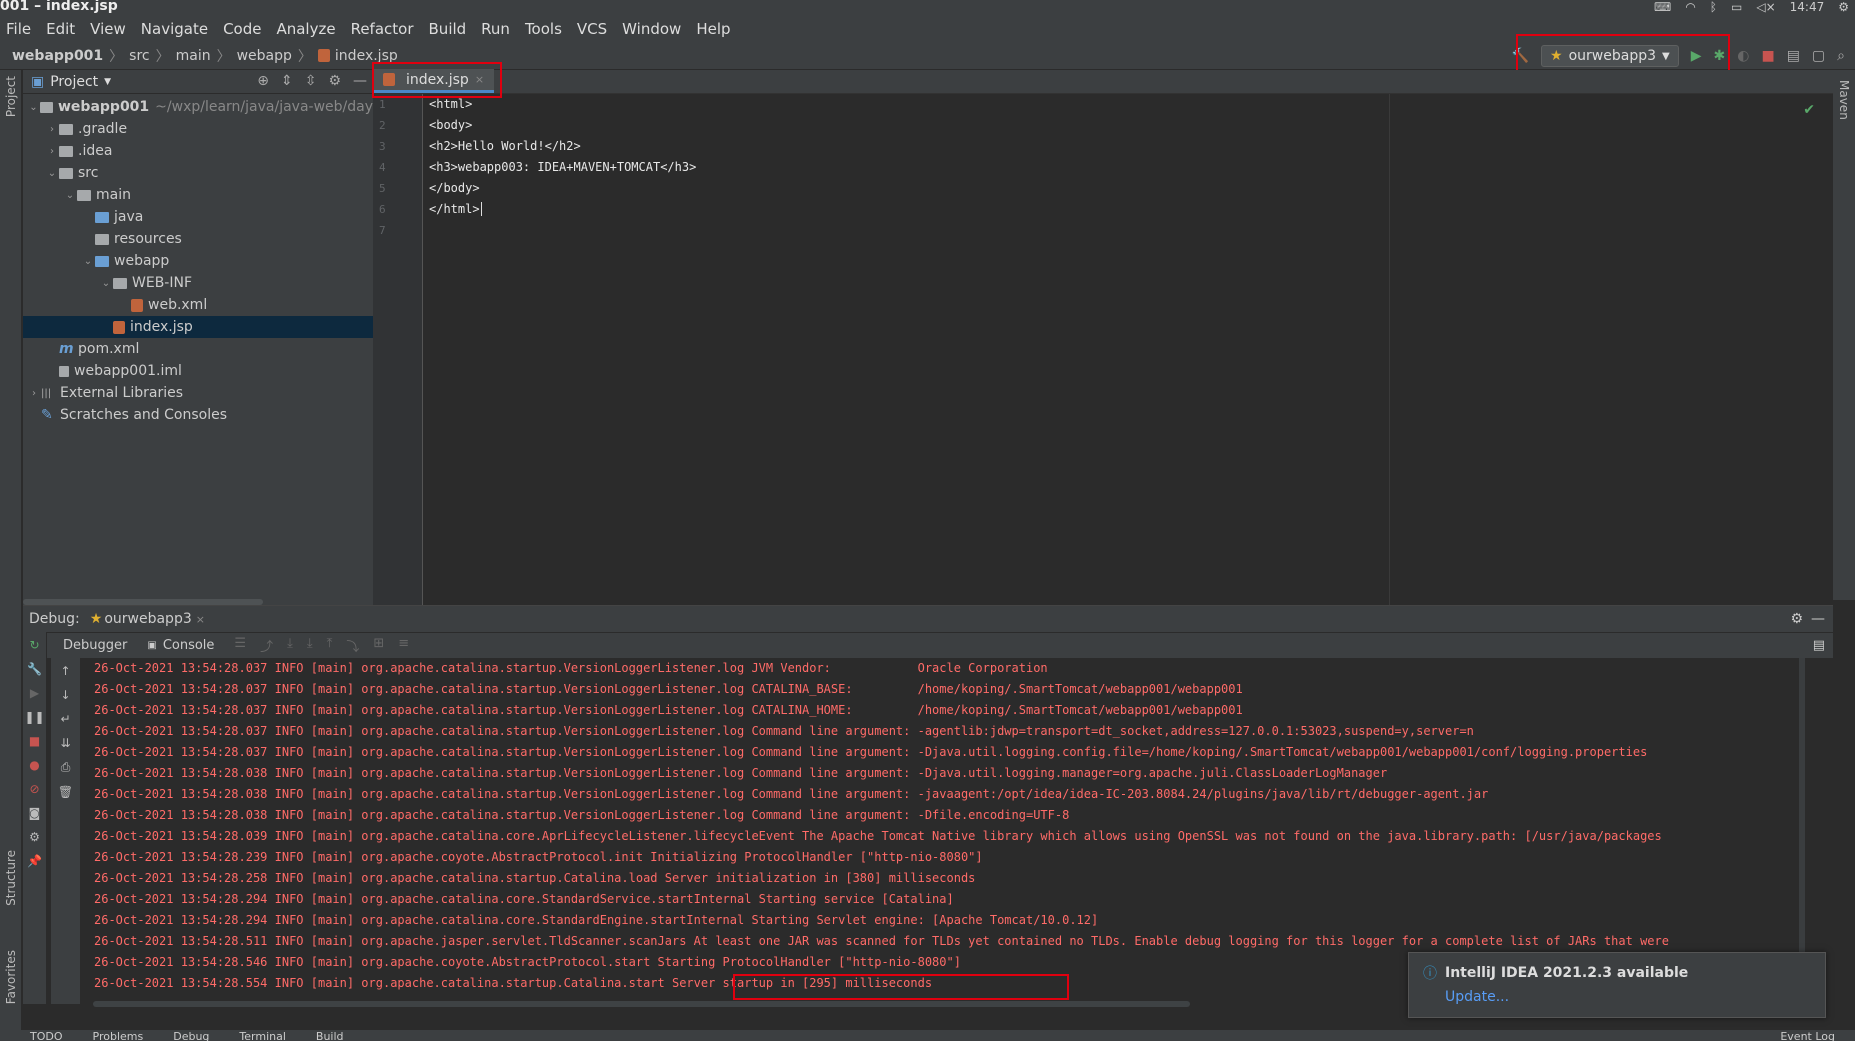  Describe the element at coordinates (198, 107) in the screenshot. I see `tree-item: ⌄ webapp001 ~/wxp/learn/java/java-web/day` at that location.